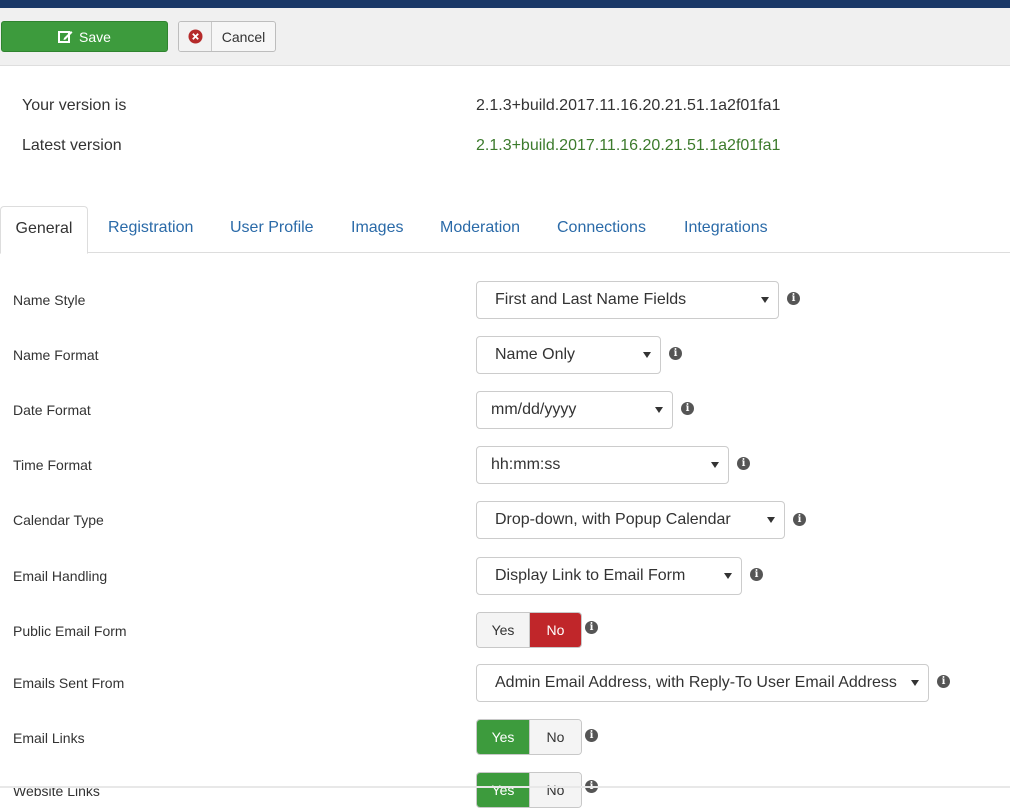 This screenshot has width=1010, height=808. Describe the element at coordinates (58, 520) in the screenshot. I see `calendar-type-label: Calendar Type` at that location.